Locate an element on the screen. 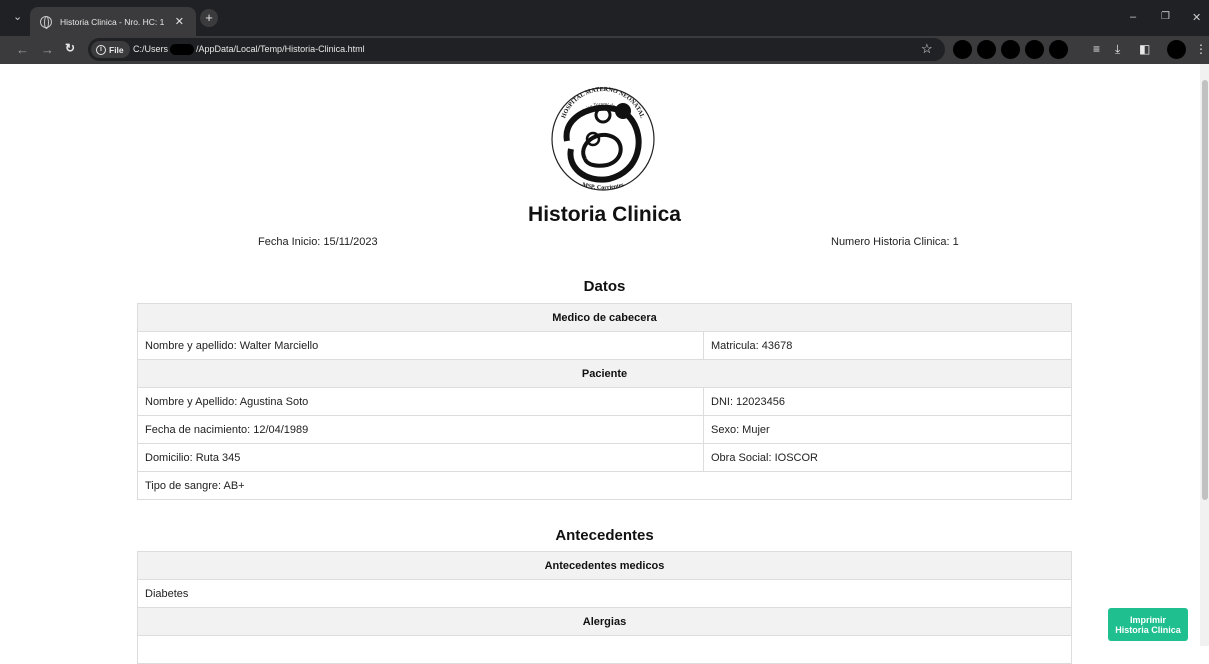 The height and width of the screenshot is (664, 1209). print-button: Imprimir Historia Clinica is located at coordinates (1148, 624).